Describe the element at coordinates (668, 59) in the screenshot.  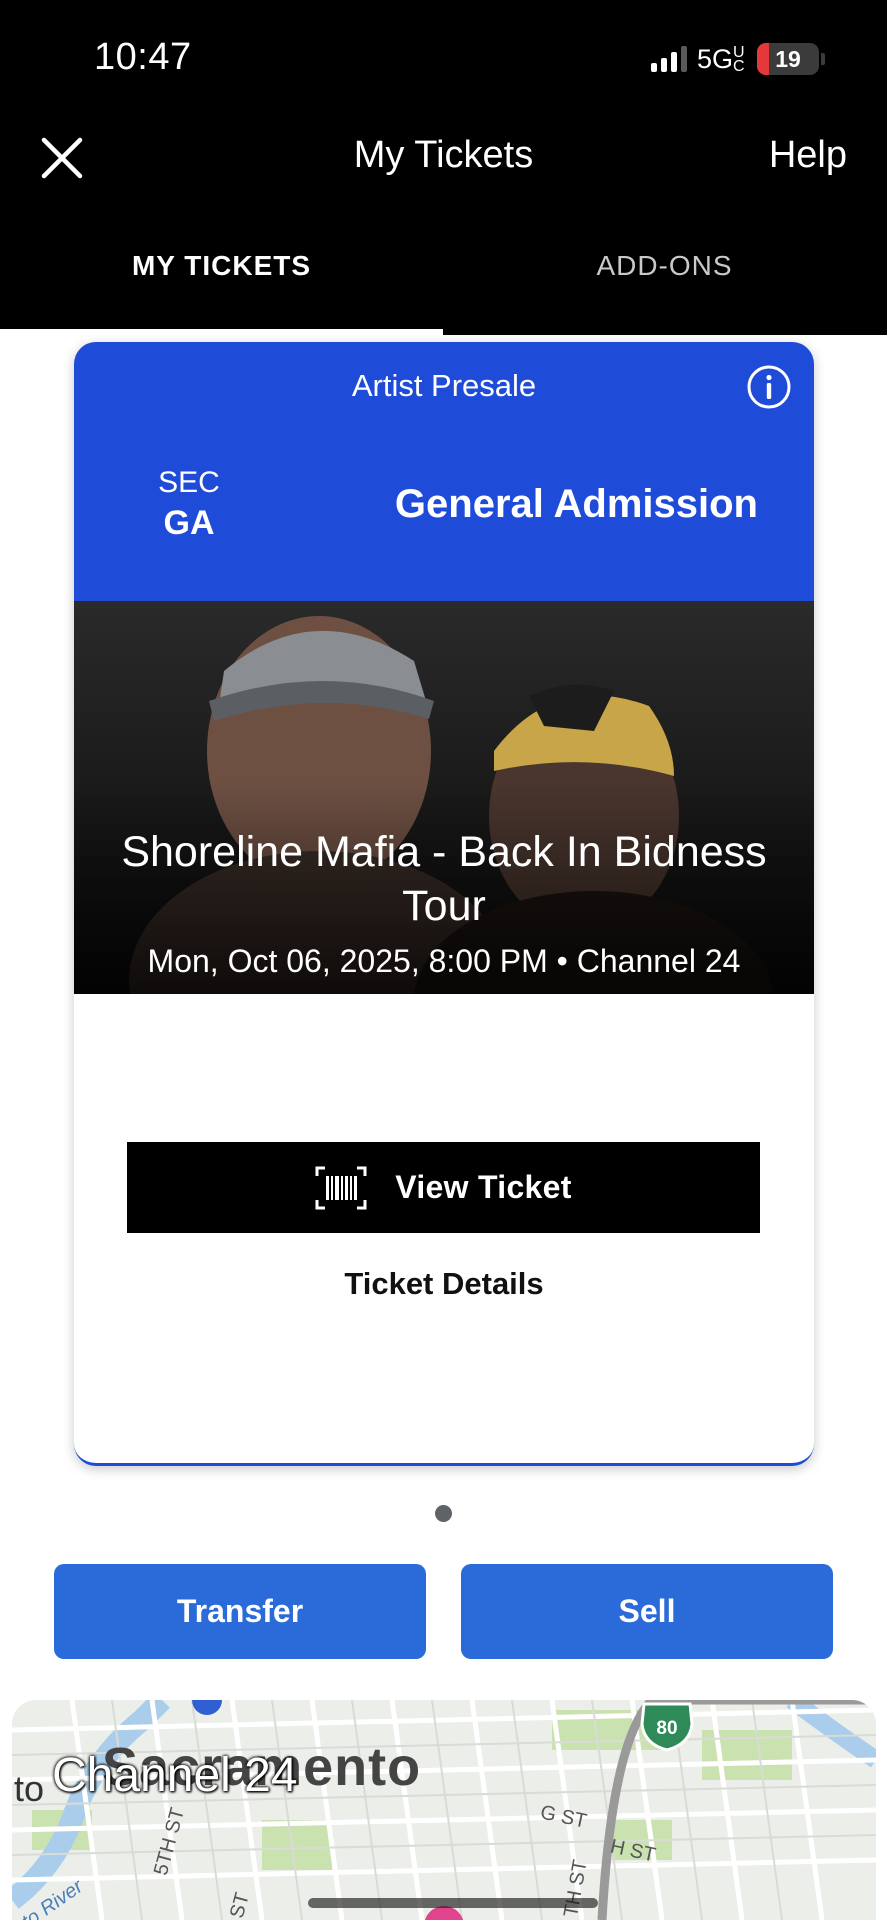
I see `signal-icon` at that location.